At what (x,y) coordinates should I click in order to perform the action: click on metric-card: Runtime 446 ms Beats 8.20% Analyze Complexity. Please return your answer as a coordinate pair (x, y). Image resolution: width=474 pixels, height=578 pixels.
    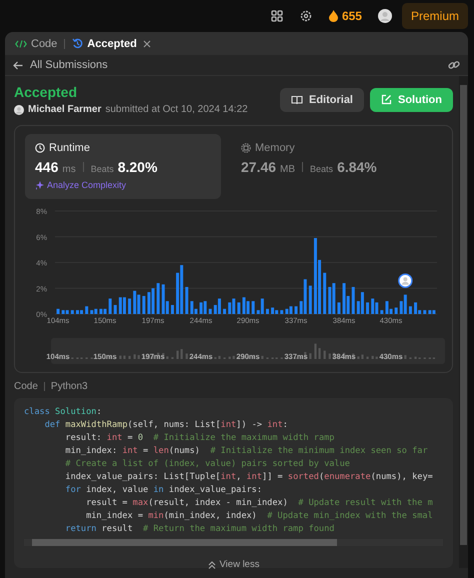
    Looking at the image, I should click on (123, 166).